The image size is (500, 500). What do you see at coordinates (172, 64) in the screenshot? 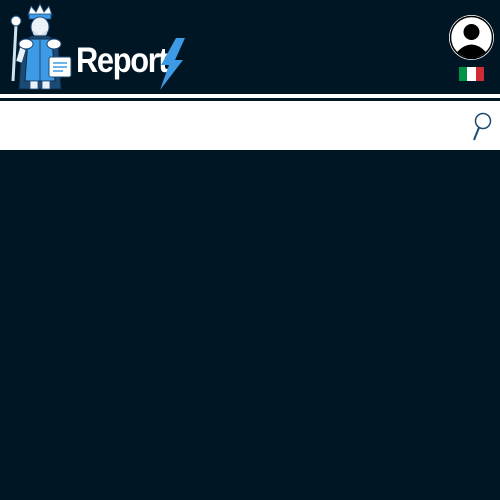
I see `lightning-bolt-icon` at bounding box center [172, 64].